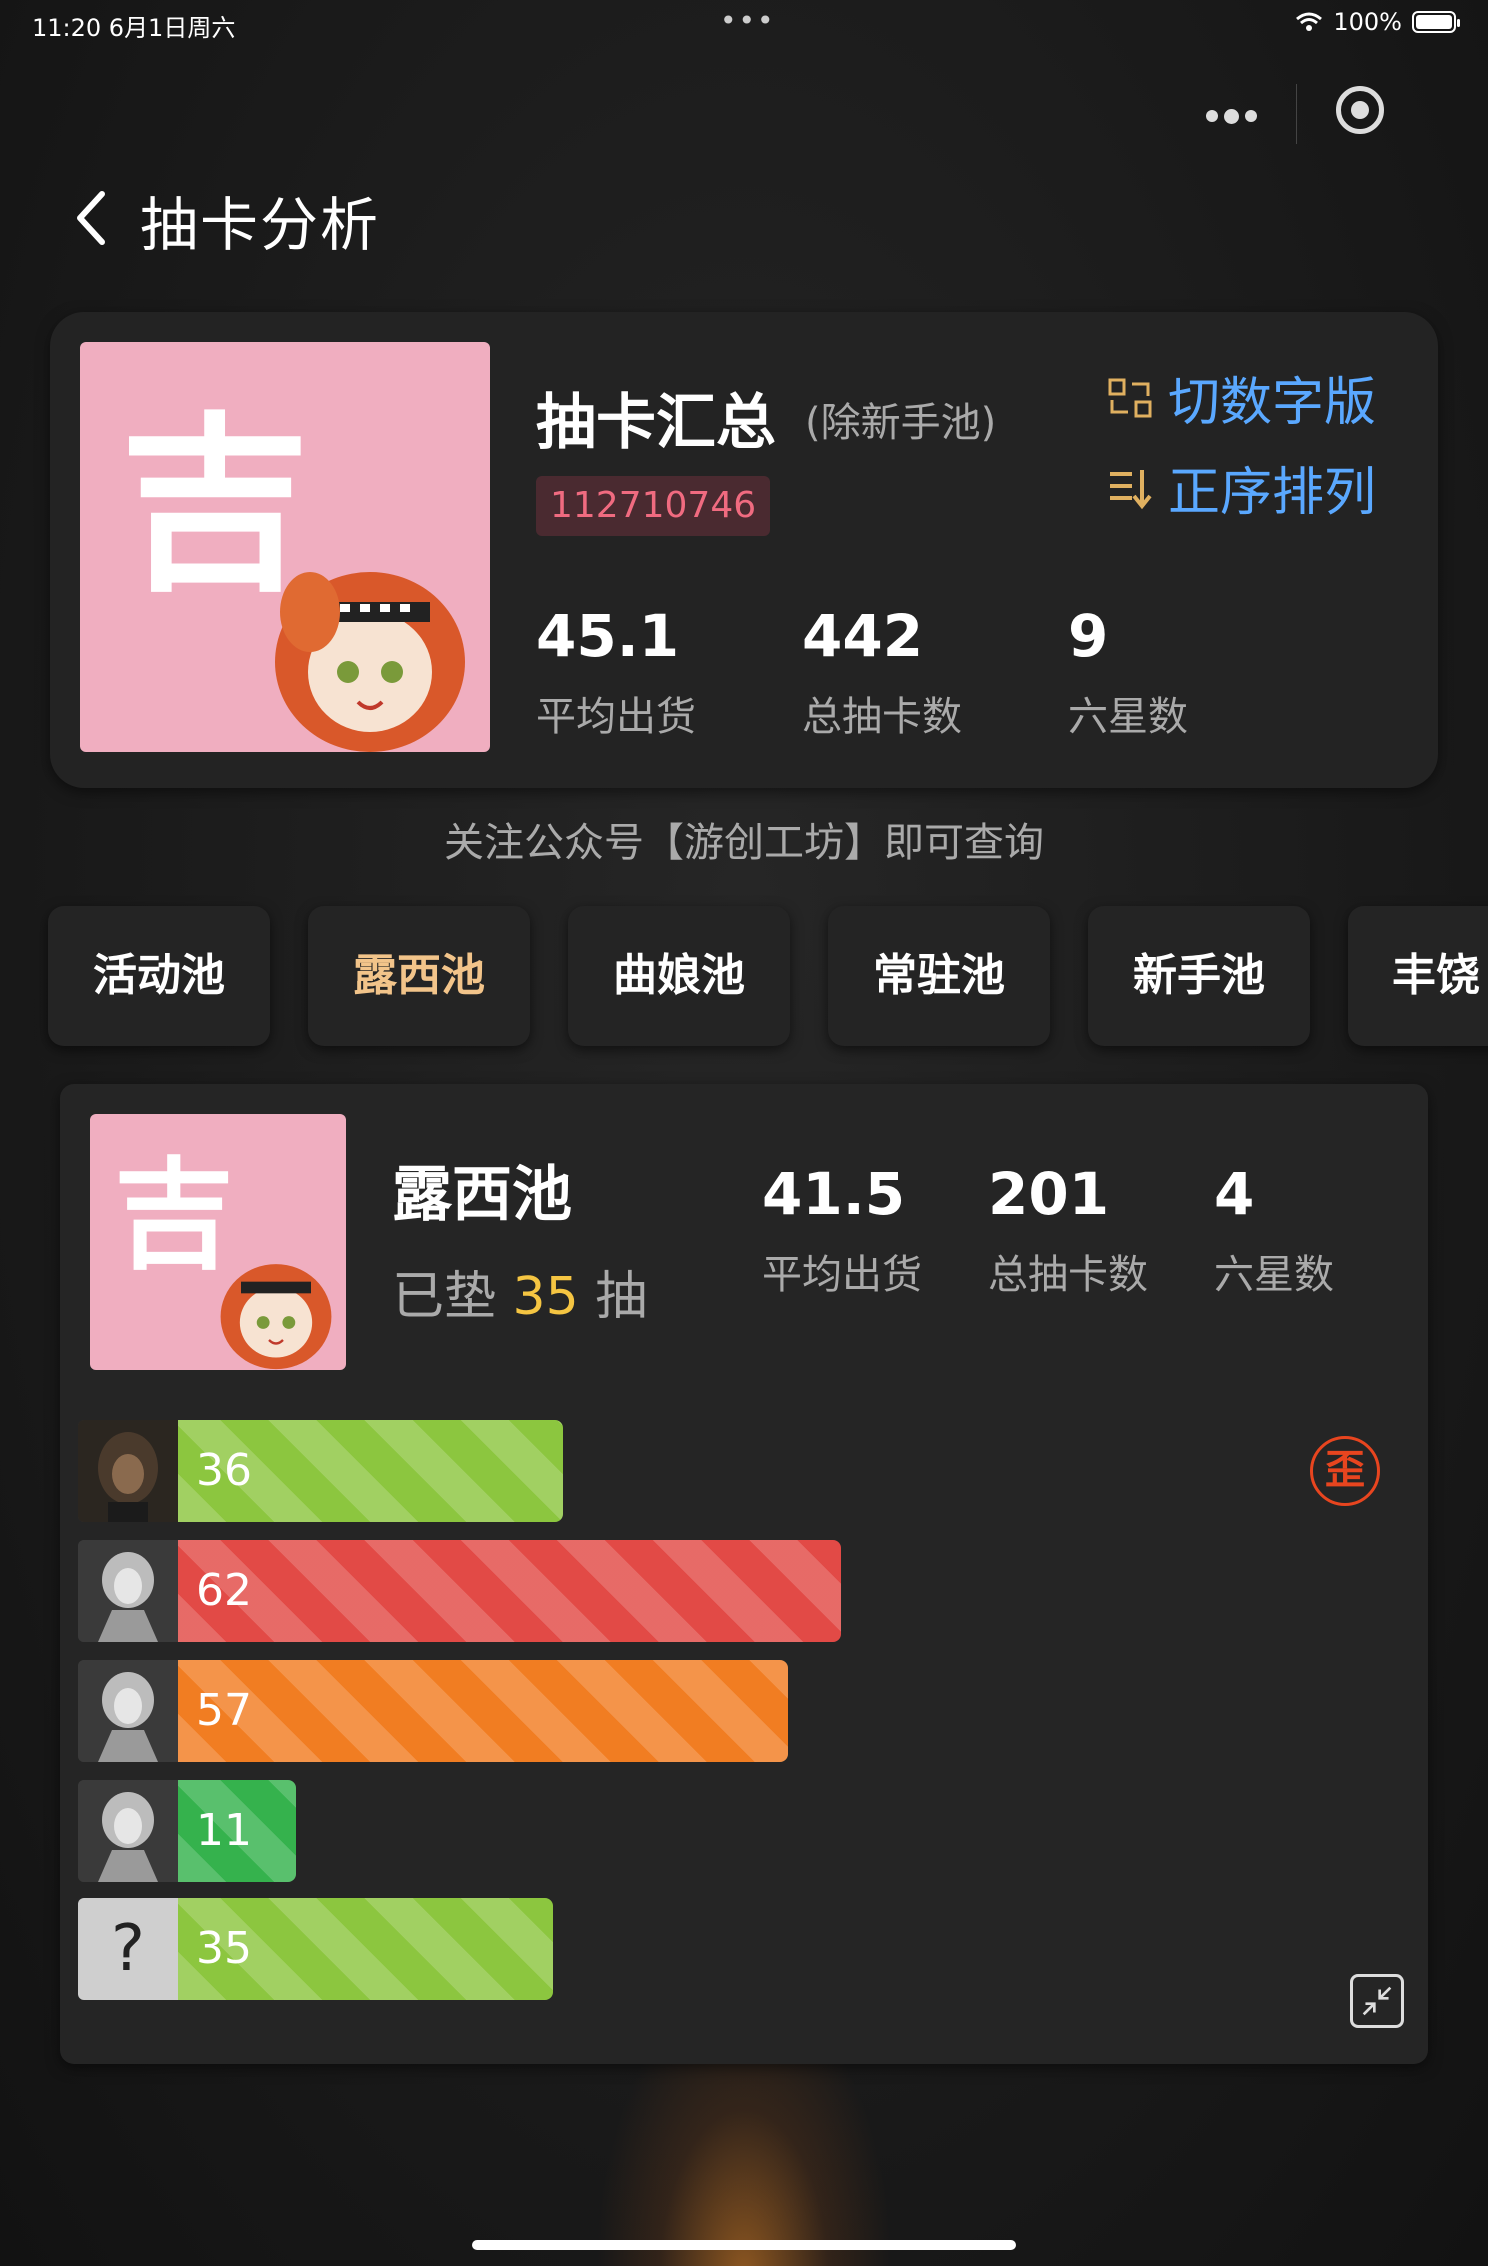 The width and height of the screenshot is (1488, 2266). What do you see at coordinates (1049, 1194) in the screenshot?
I see `stat-value: 201` at bounding box center [1049, 1194].